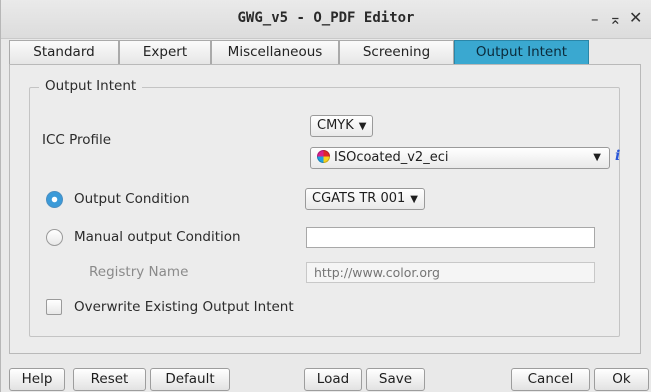 This screenshot has height=392, width=651. Describe the element at coordinates (395, 379) in the screenshot. I see `save-button: Save` at that location.